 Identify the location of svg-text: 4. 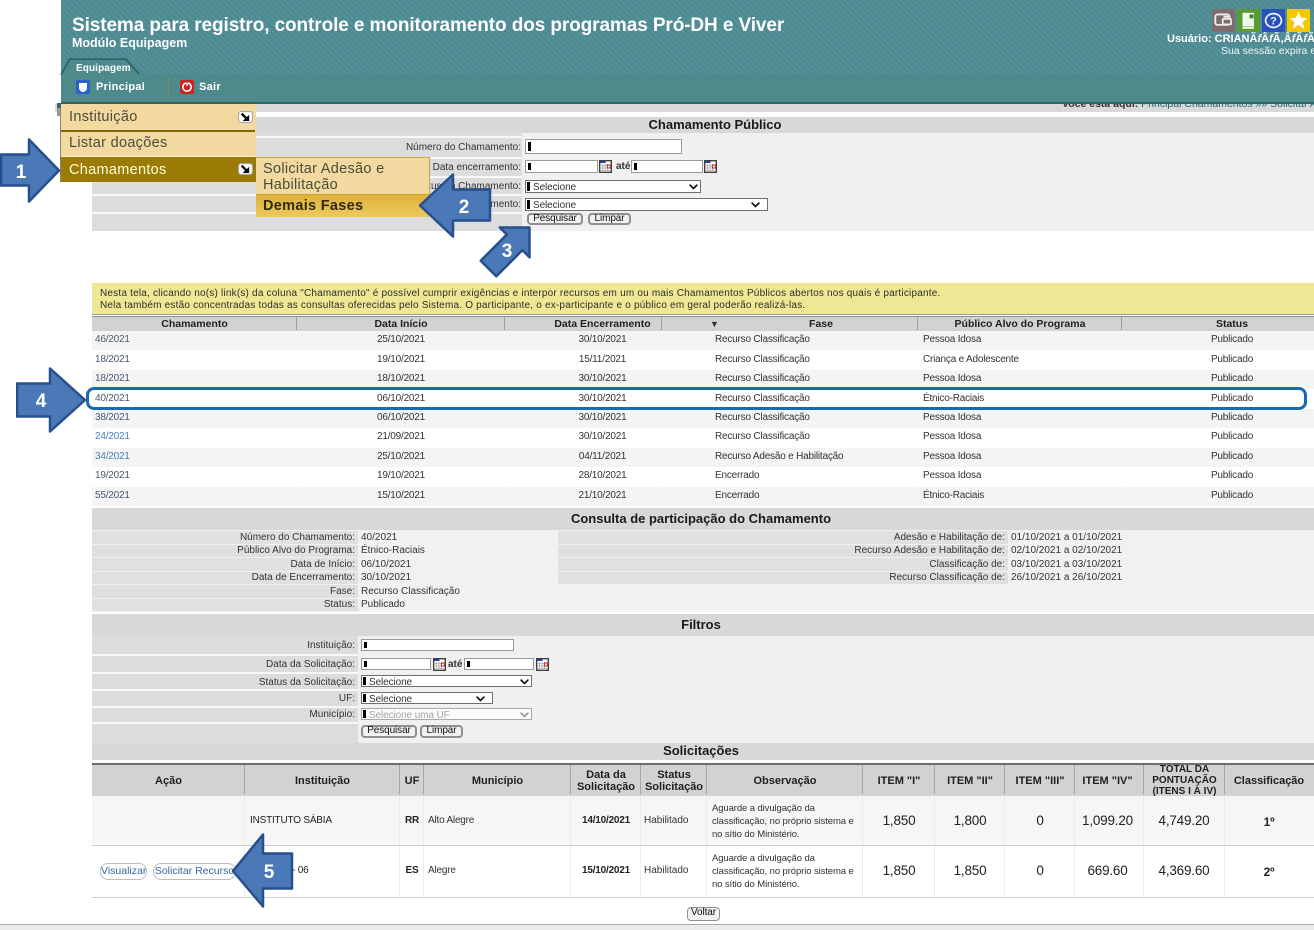
(41, 401).